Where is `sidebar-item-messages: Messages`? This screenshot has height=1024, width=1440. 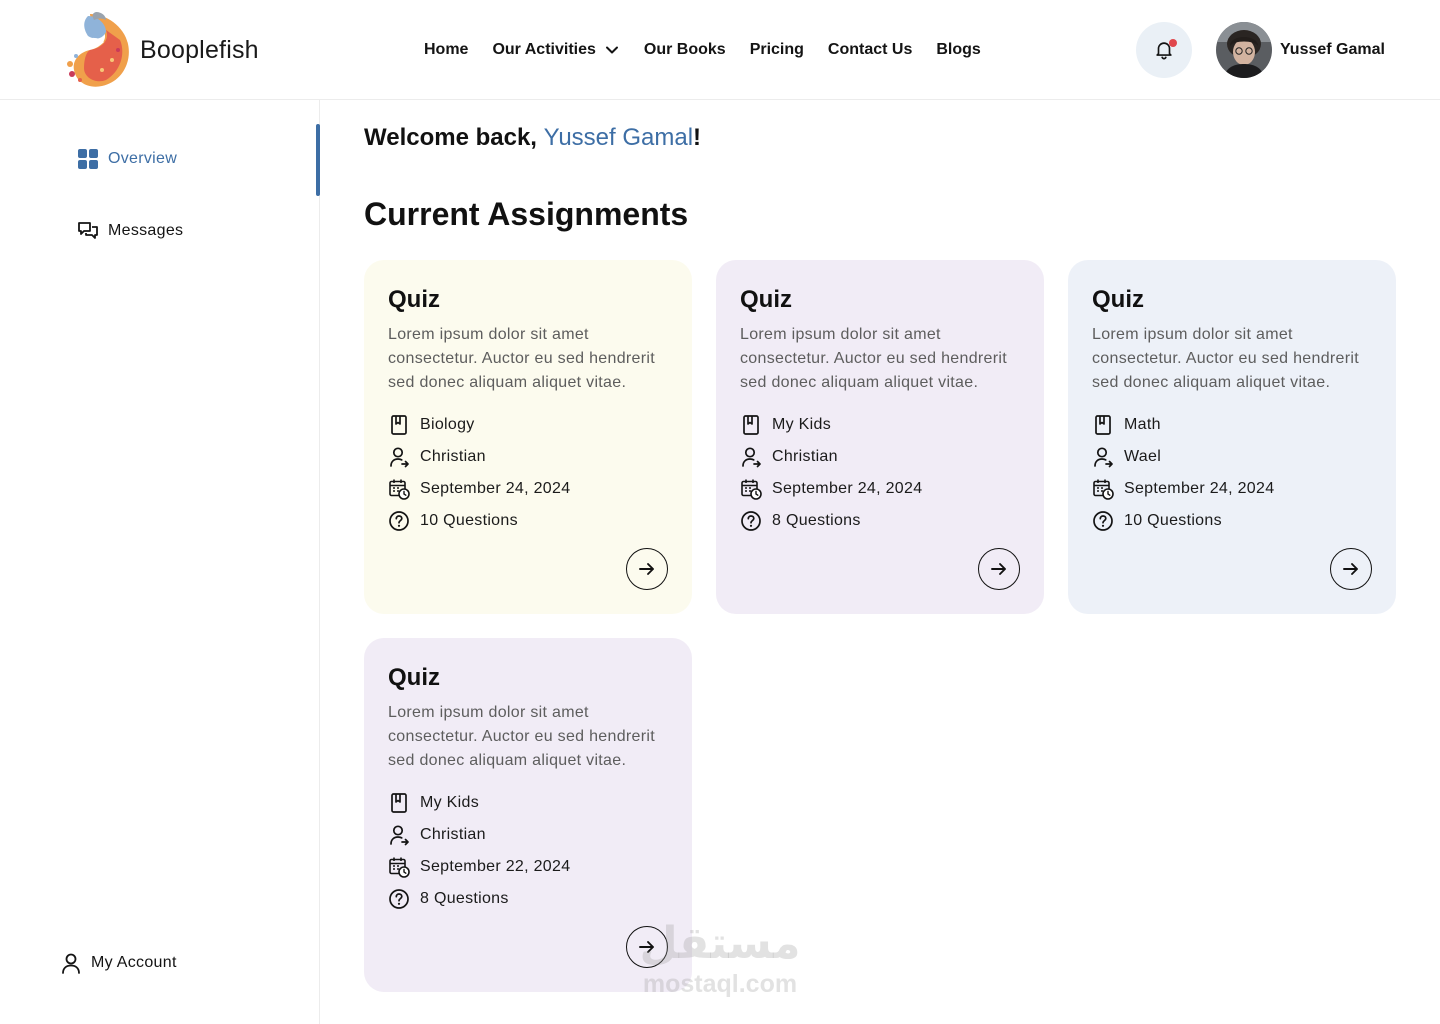
sidebar-item-messages: Messages is located at coordinates (130, 231).